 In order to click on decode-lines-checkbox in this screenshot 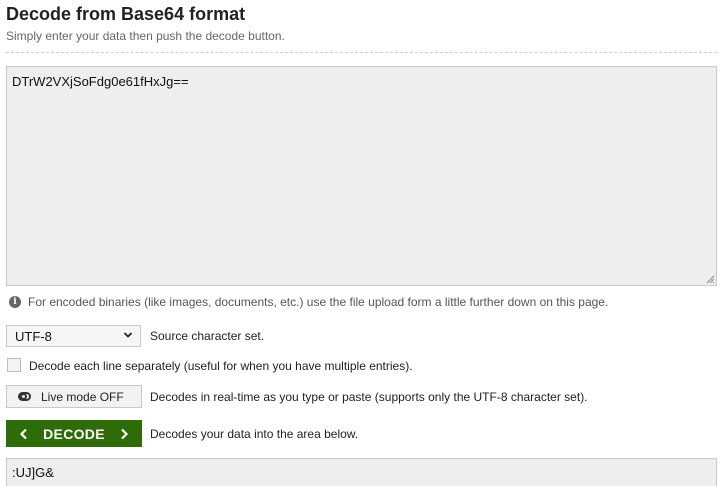, I will do `click(14, 365)`.